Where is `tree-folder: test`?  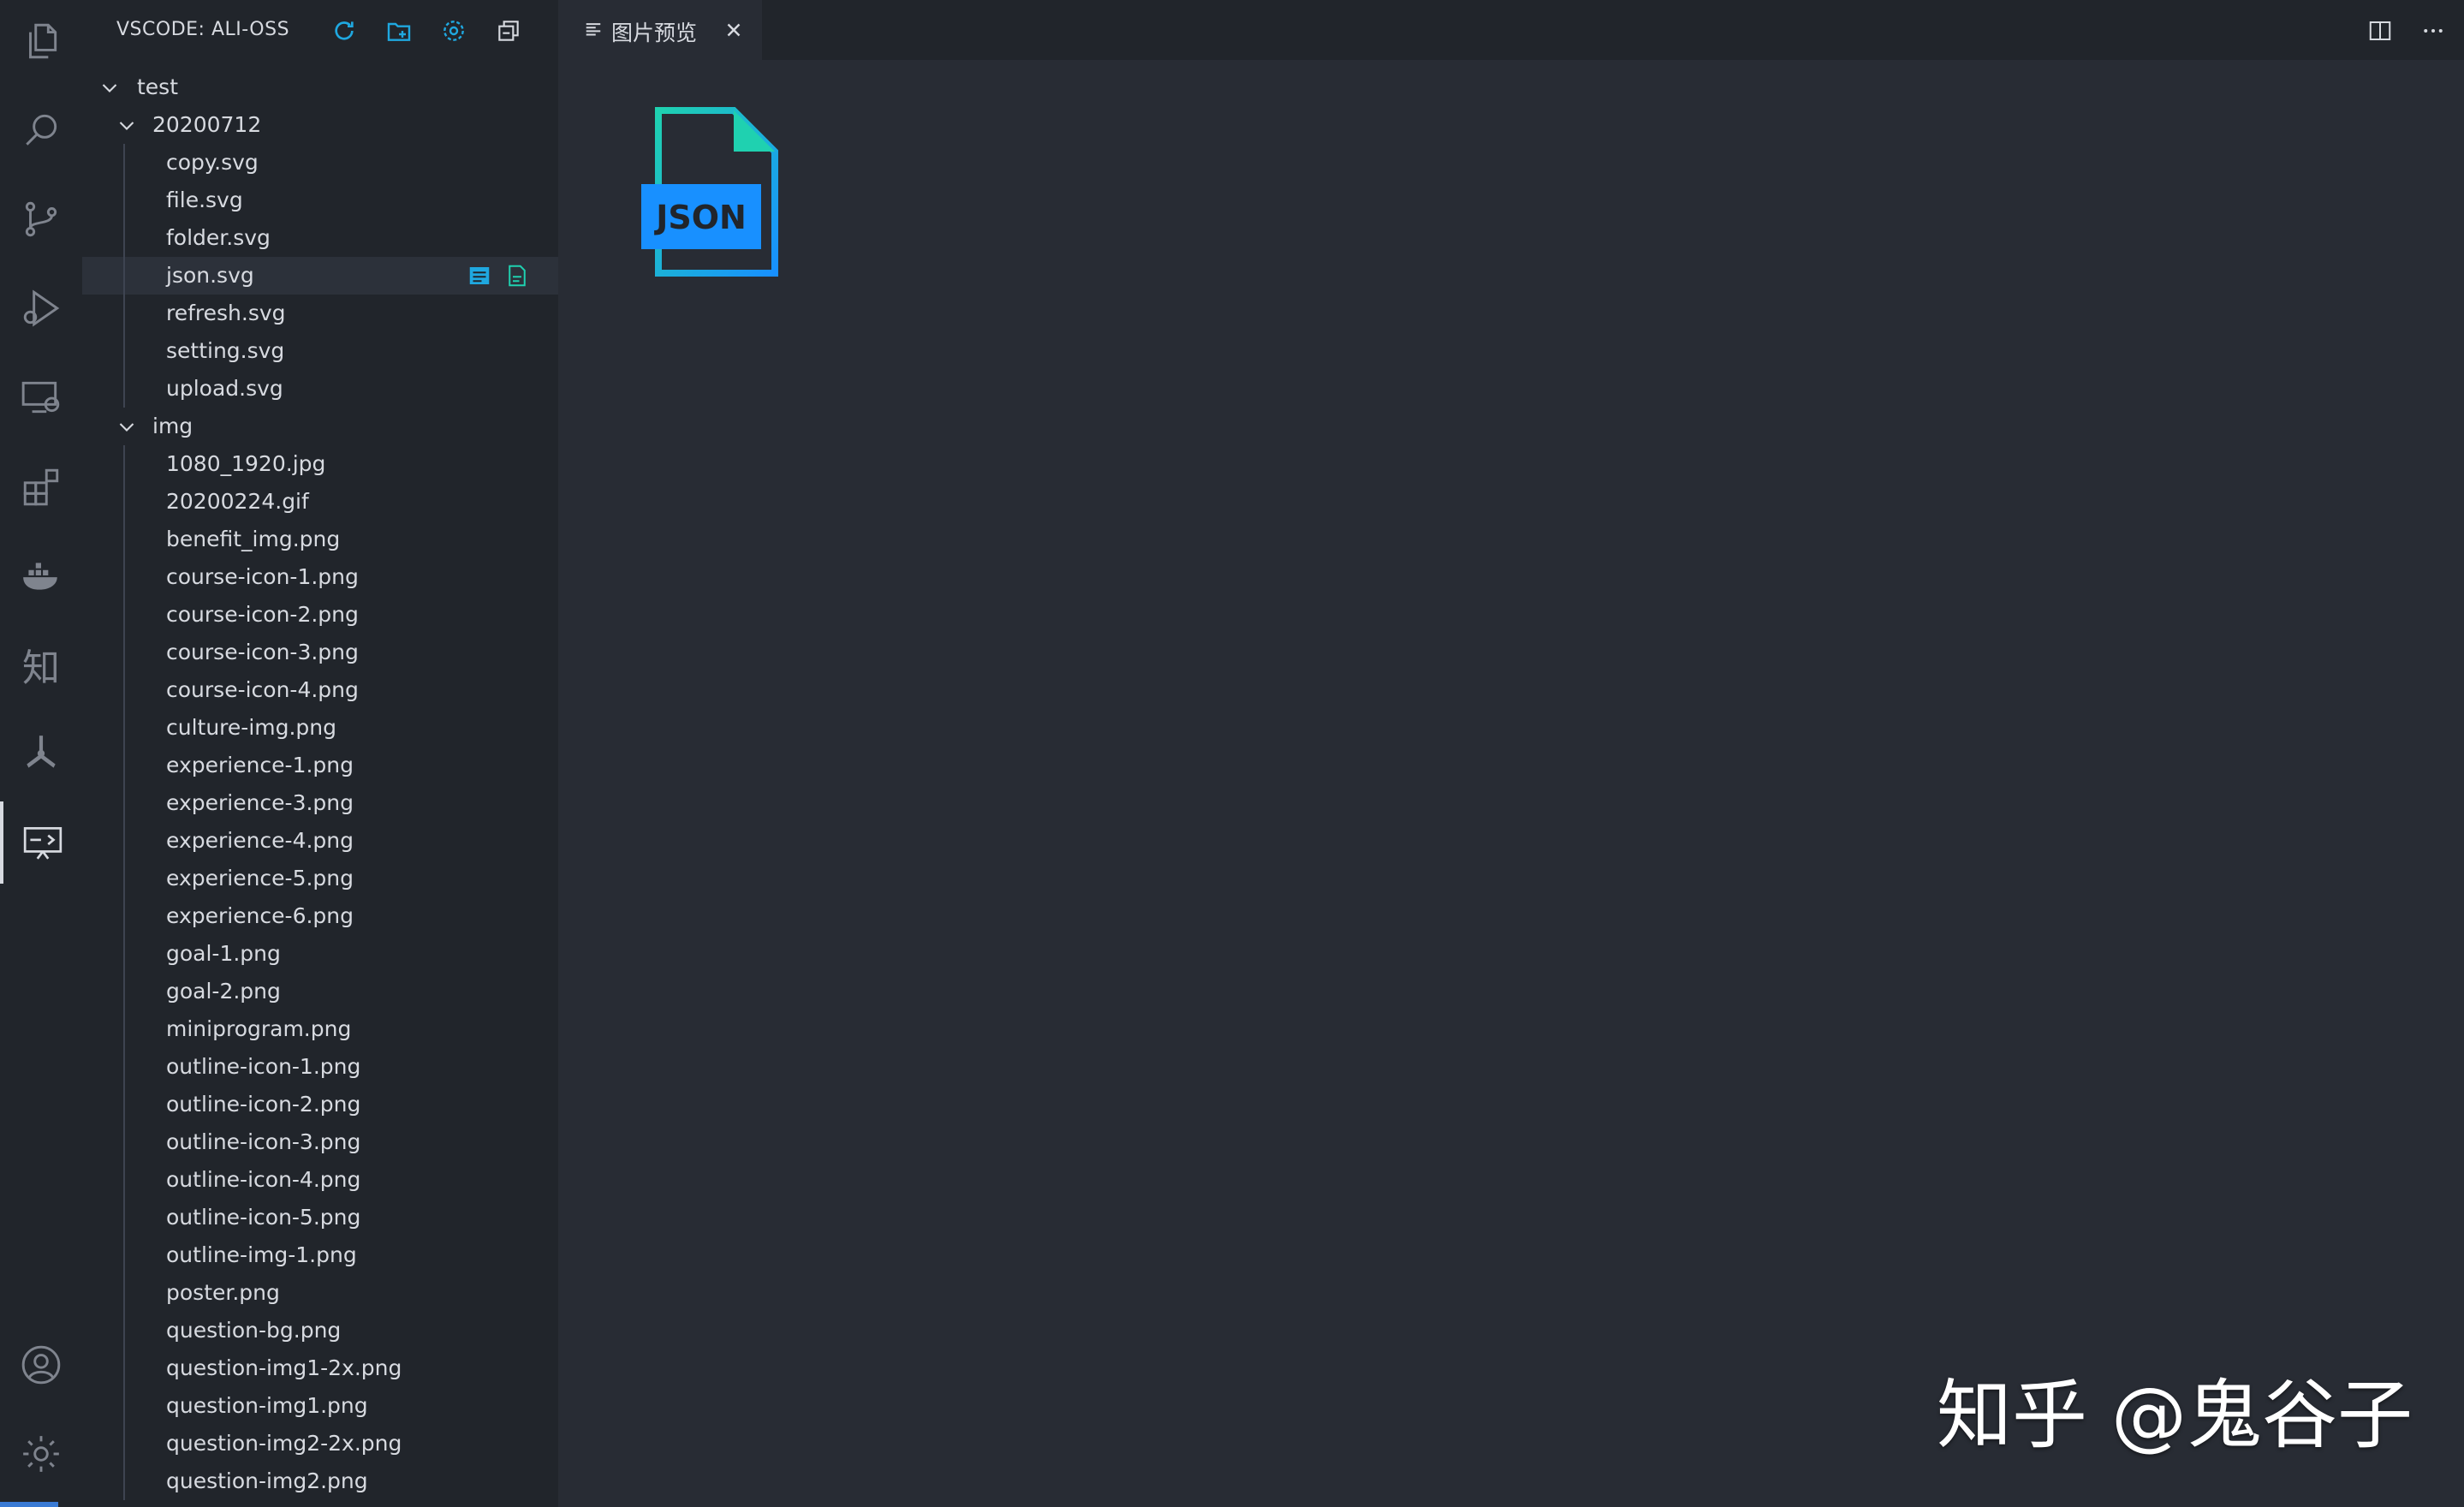
tree-folder: test is located at coordinates (320, 87).